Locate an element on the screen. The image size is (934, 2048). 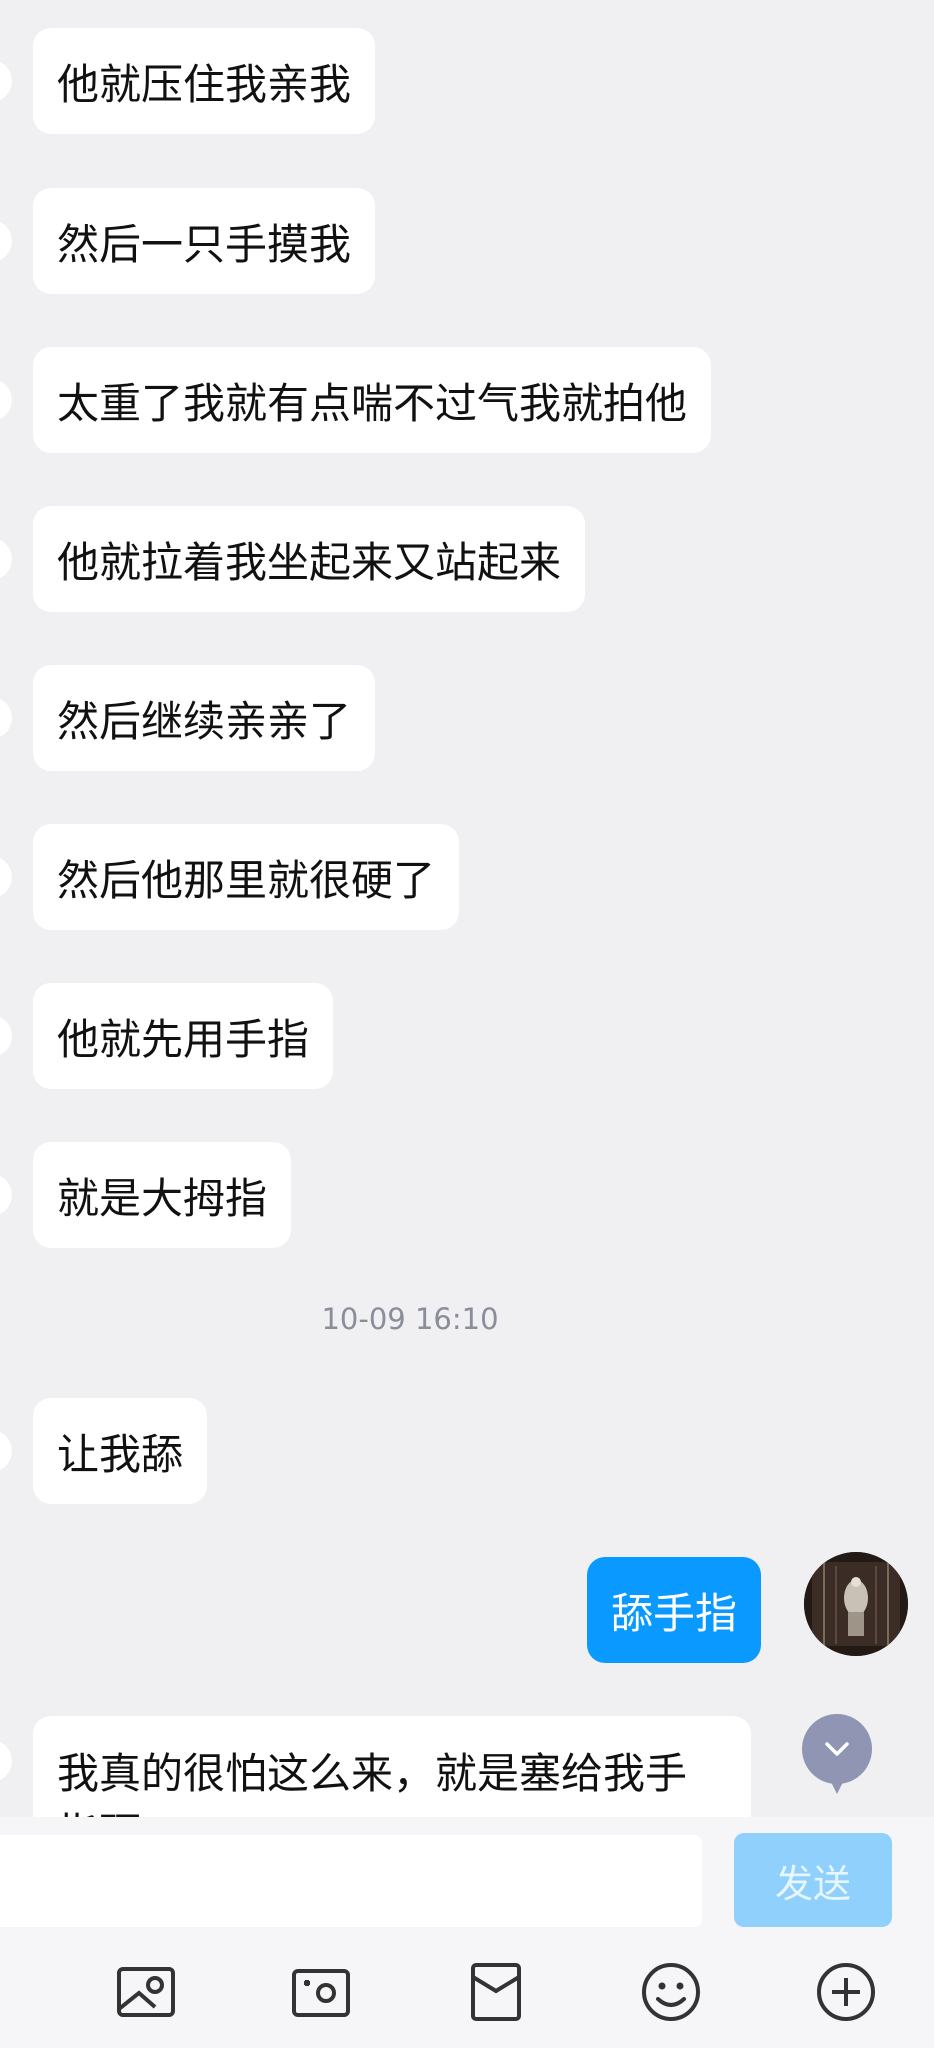
chevron-down-icon is located at coordinates (837, 1749).